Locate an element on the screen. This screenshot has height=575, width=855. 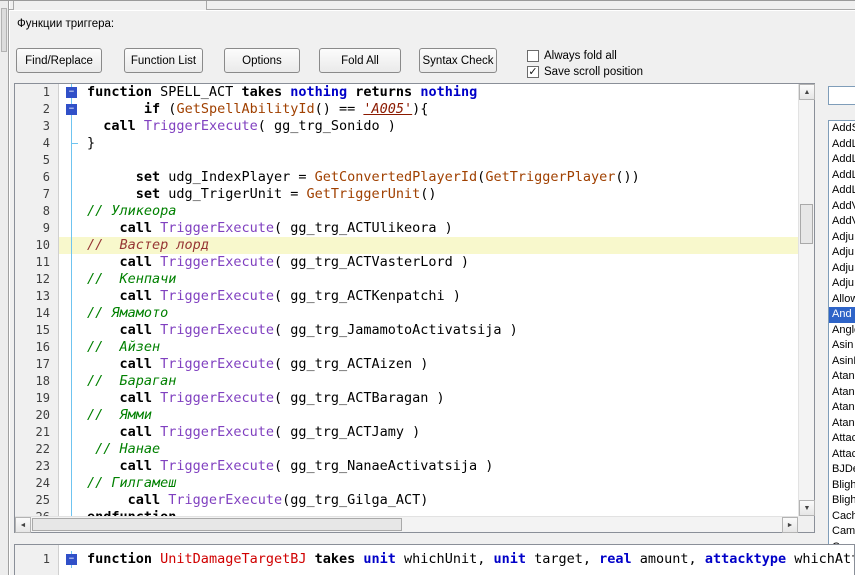
code-text: // Нанае is located at coordinates (128, 449).